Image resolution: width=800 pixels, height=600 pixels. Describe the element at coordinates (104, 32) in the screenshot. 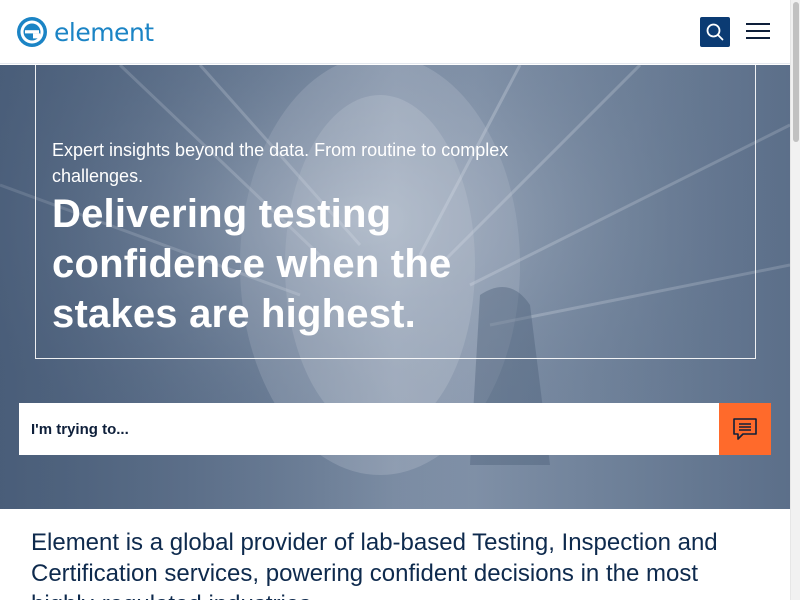

I see `logo-text: element` at that location.